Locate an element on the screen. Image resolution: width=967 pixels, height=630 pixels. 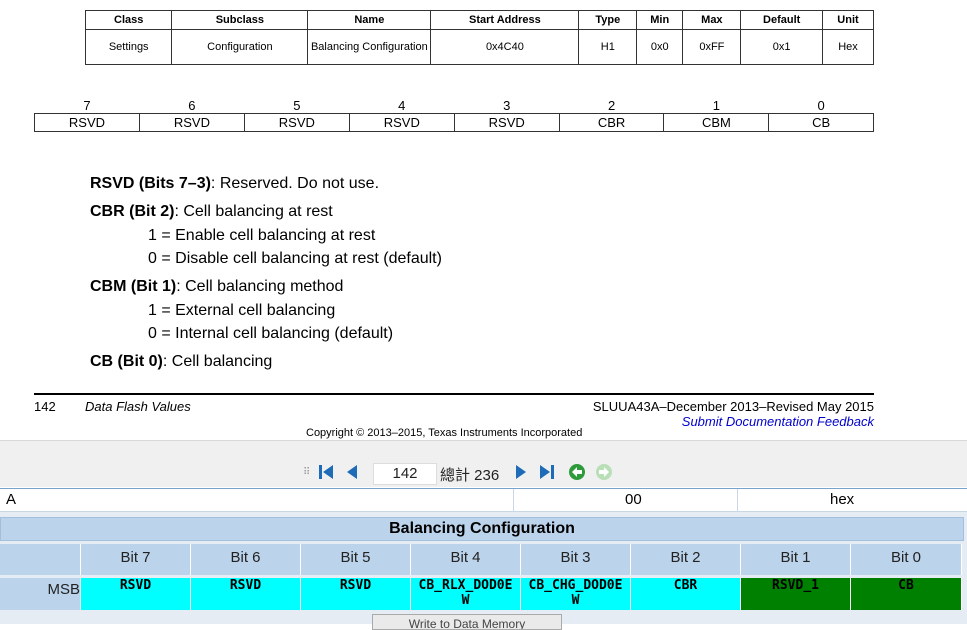
bit-header: Bit 3 is located at coordinates (576, 559).